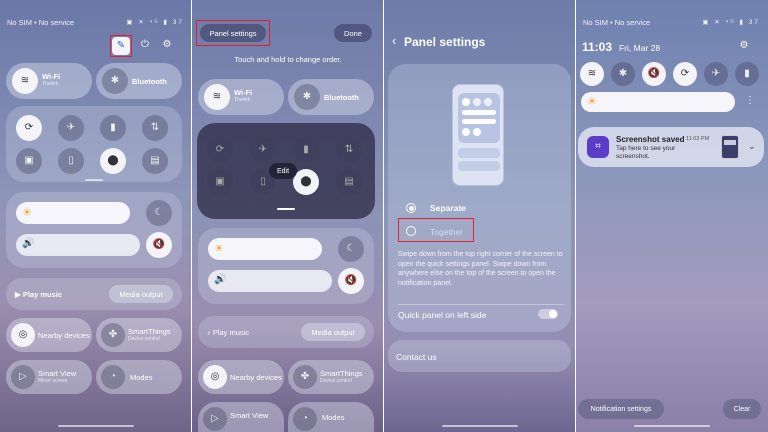 The width and height of the screenshot is (768, 432). What do you see at coordinates (94, 230) in the screenshot?
I see `slider-card: ☀ ☾ 🔊 🔇` at bounding box center [94, 230].